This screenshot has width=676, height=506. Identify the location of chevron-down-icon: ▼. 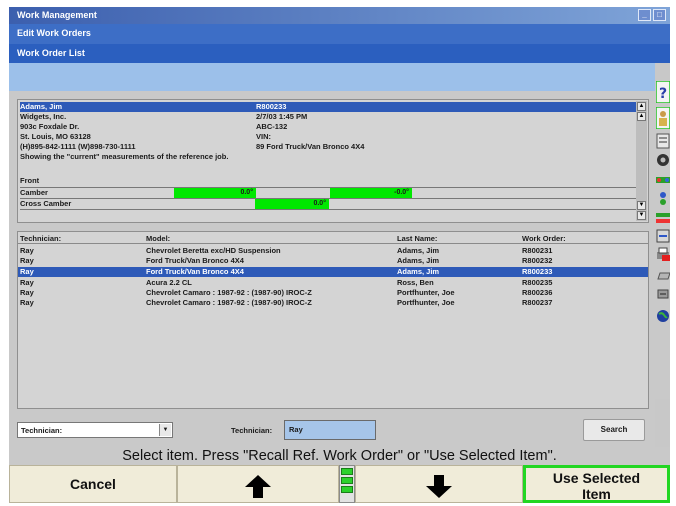
(165, 430).